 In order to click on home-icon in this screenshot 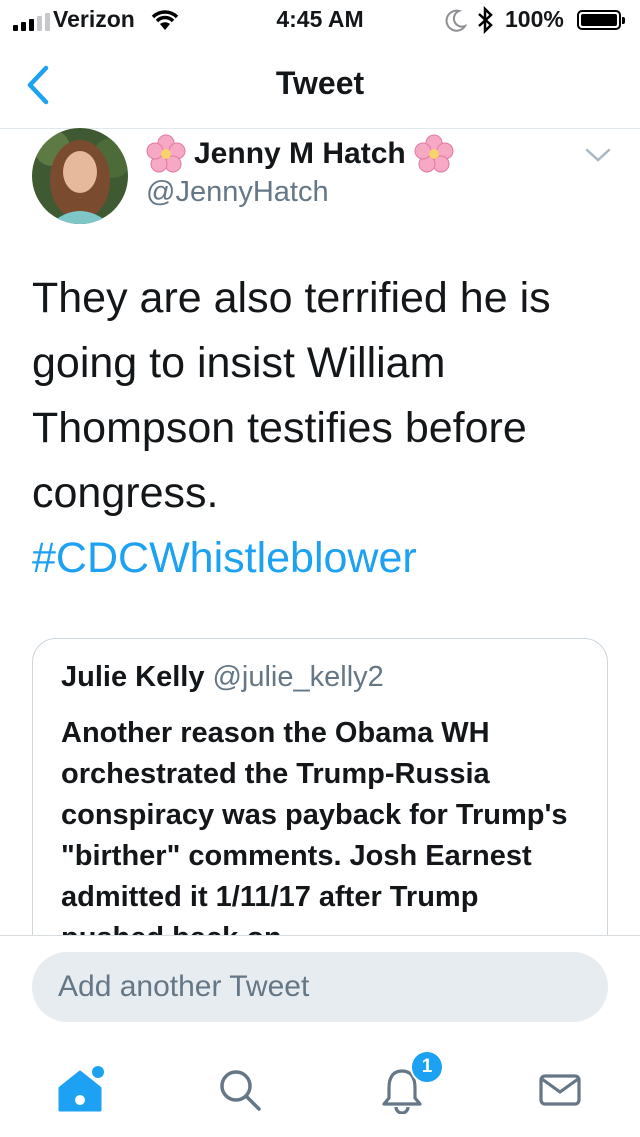, I will do `click(82, 1090)`.